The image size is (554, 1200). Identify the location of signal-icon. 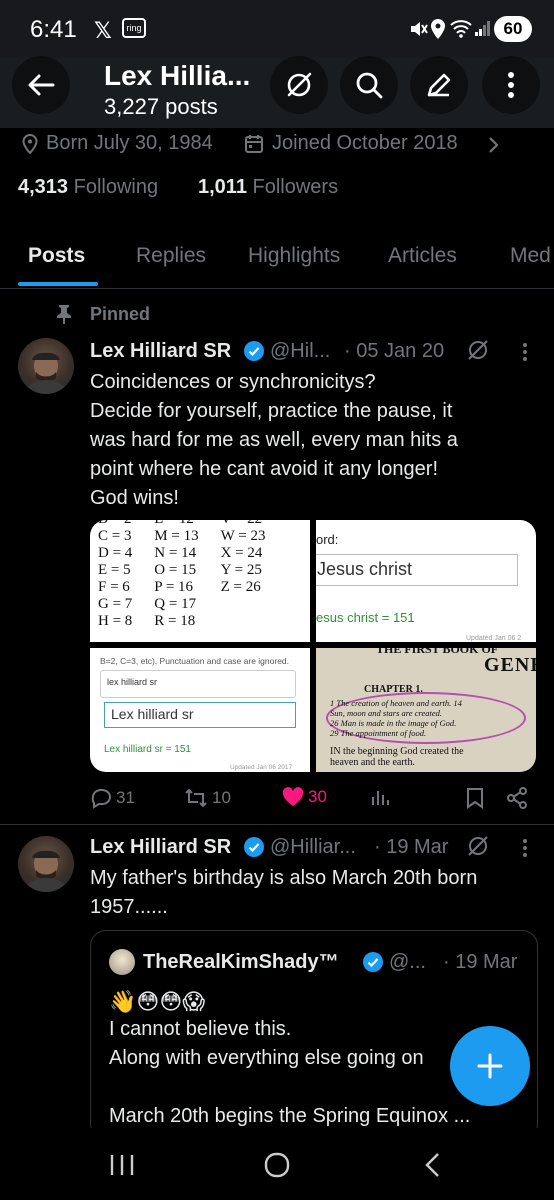
(483, 28).